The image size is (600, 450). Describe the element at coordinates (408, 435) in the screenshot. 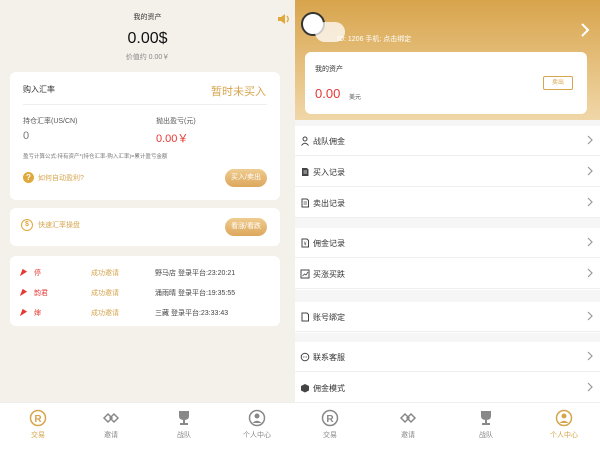

I see `tab-label: 邀请` at that location.